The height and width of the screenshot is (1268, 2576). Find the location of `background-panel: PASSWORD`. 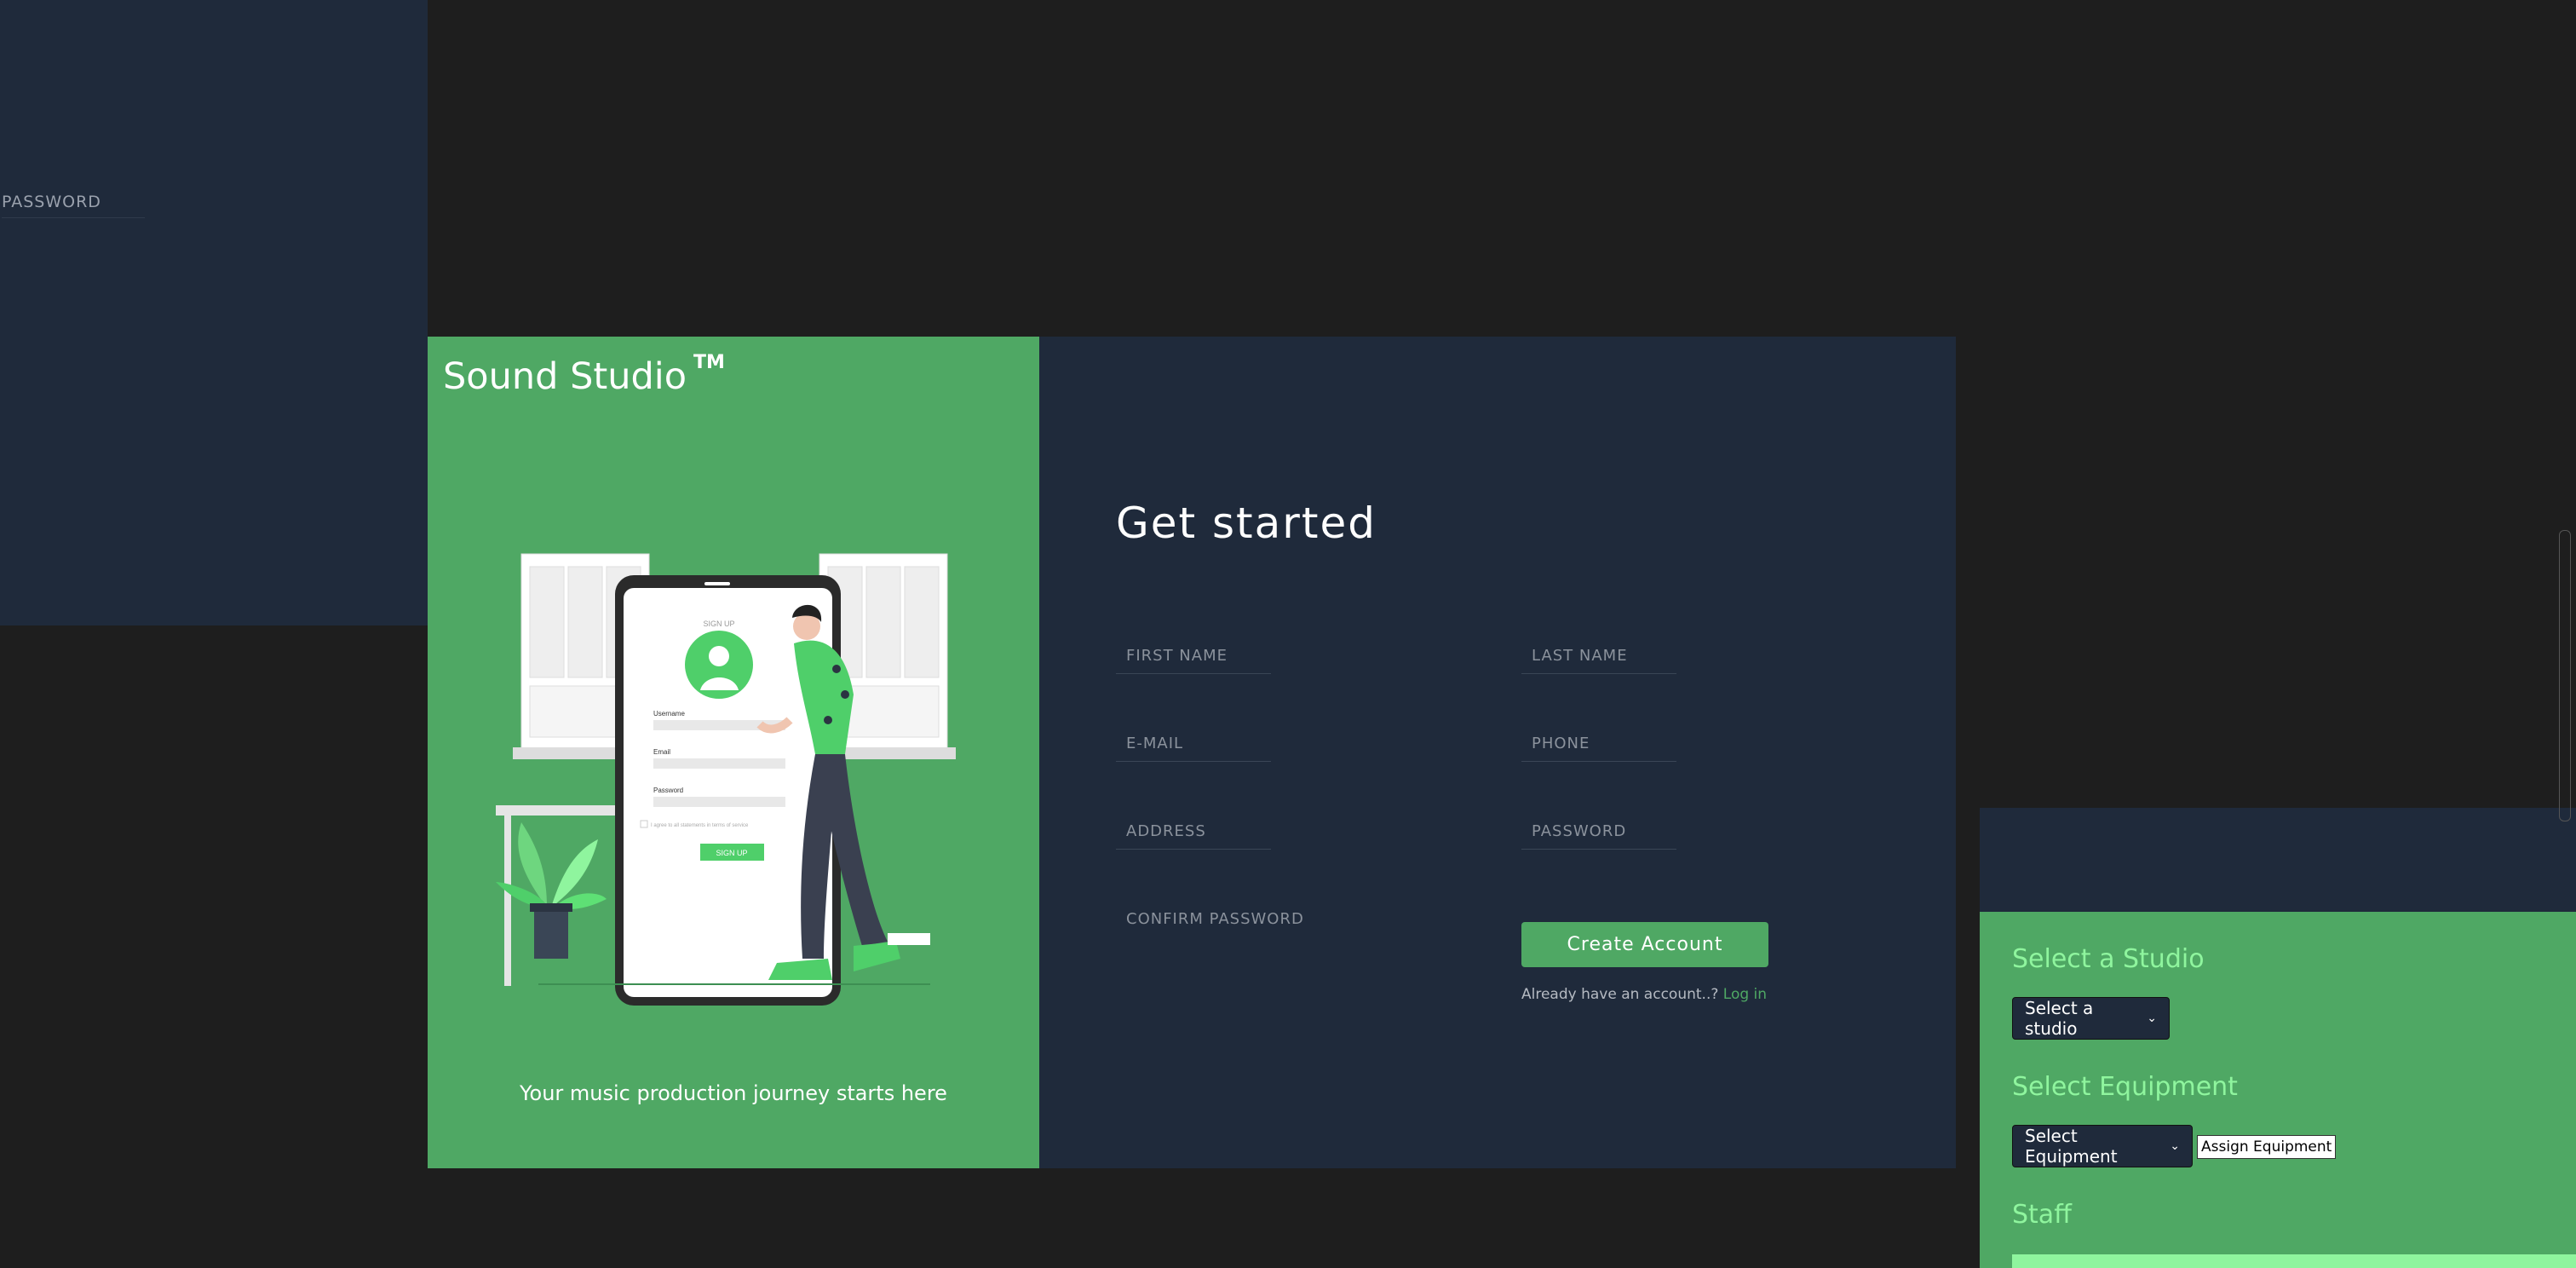

background-panel: PASSWORD is located at coordinates (214, 313).